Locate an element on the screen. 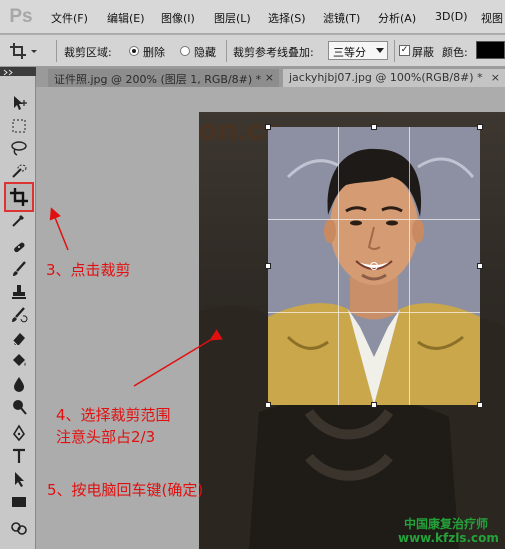 The image size is (505, 549). menu-3d: 3D(D) is located at coordinates (451, 16).